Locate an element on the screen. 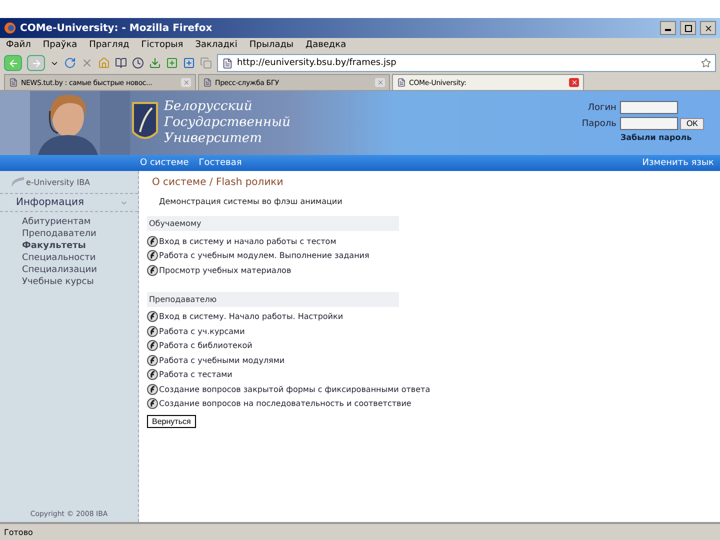  video-link: Создание вопросов закрытой формы с фиксированными ответа is located at coordinates (294, 389).